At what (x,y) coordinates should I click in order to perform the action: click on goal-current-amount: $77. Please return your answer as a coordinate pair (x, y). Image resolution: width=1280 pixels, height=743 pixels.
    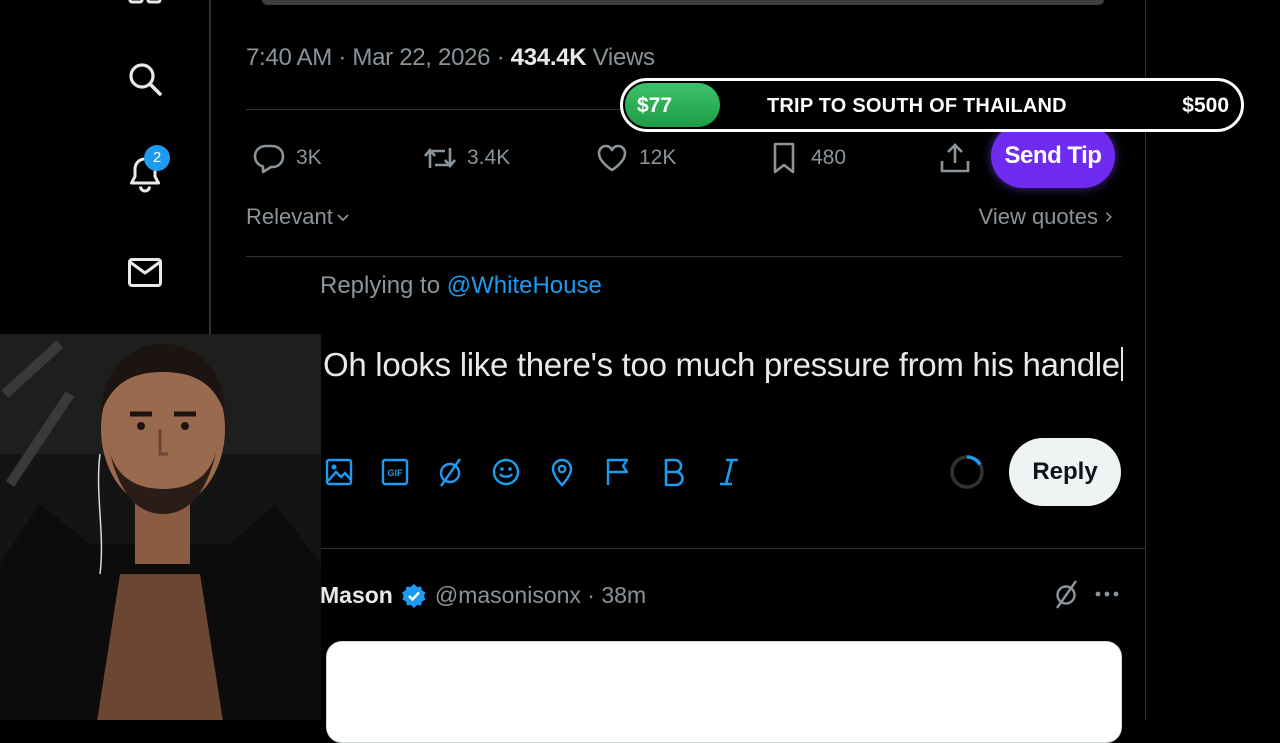
    Looking at the image, I should click on (655, 105).